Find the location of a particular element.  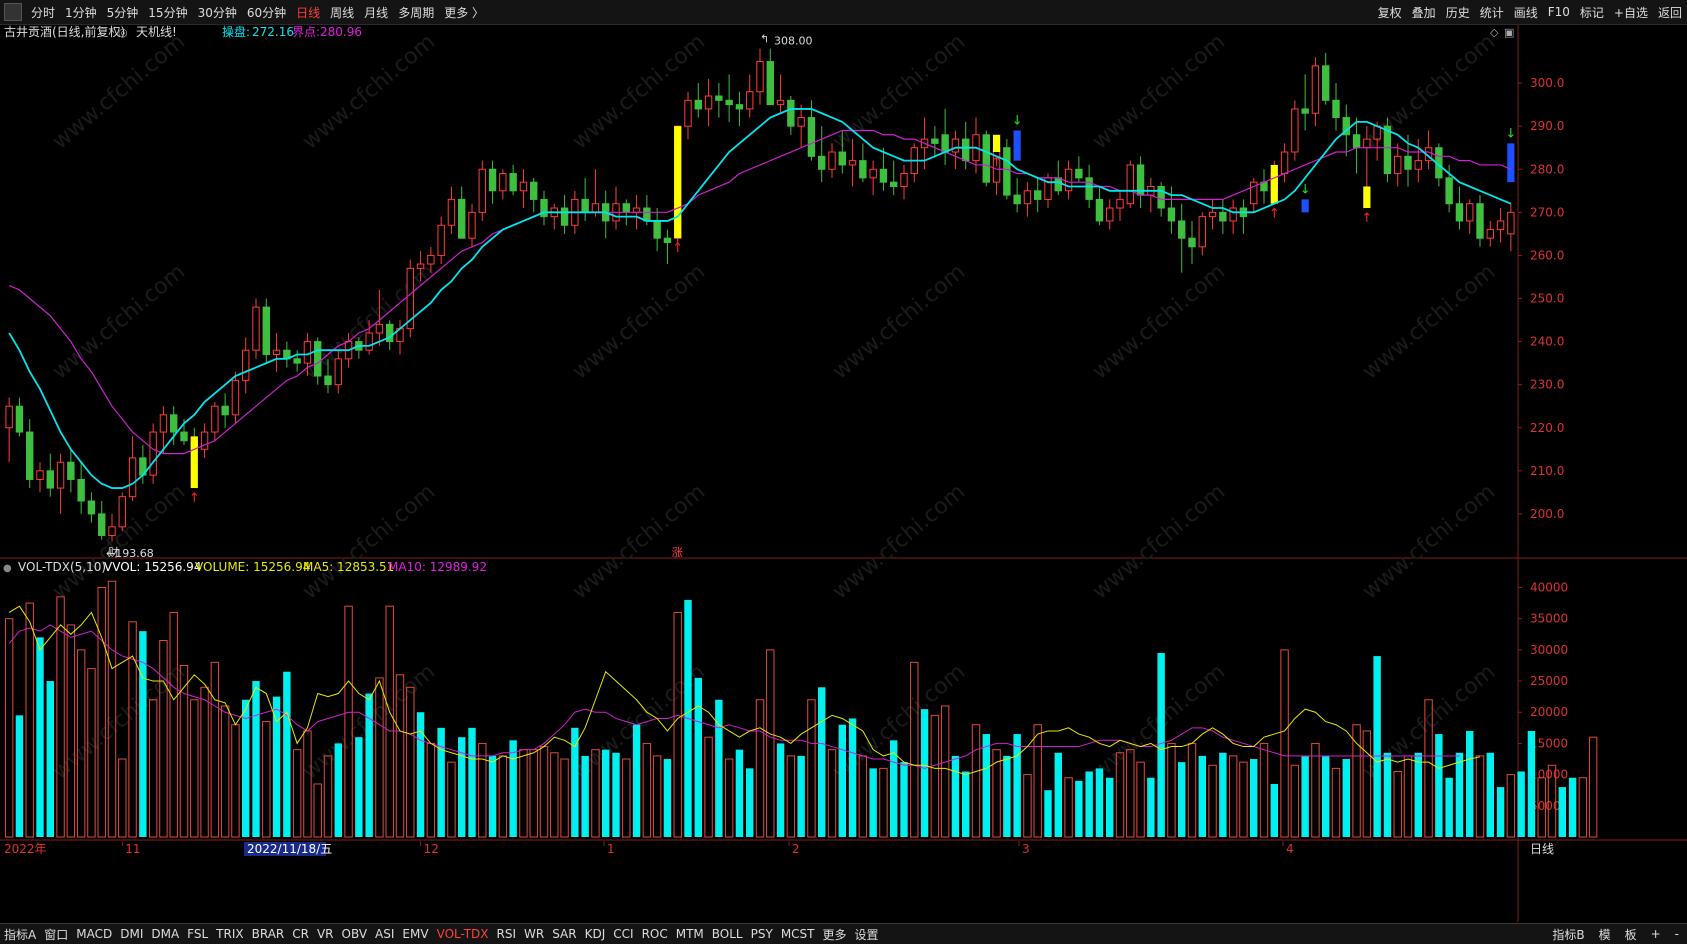

period-tab: 5分钟 is located at coordinates (123, 12).